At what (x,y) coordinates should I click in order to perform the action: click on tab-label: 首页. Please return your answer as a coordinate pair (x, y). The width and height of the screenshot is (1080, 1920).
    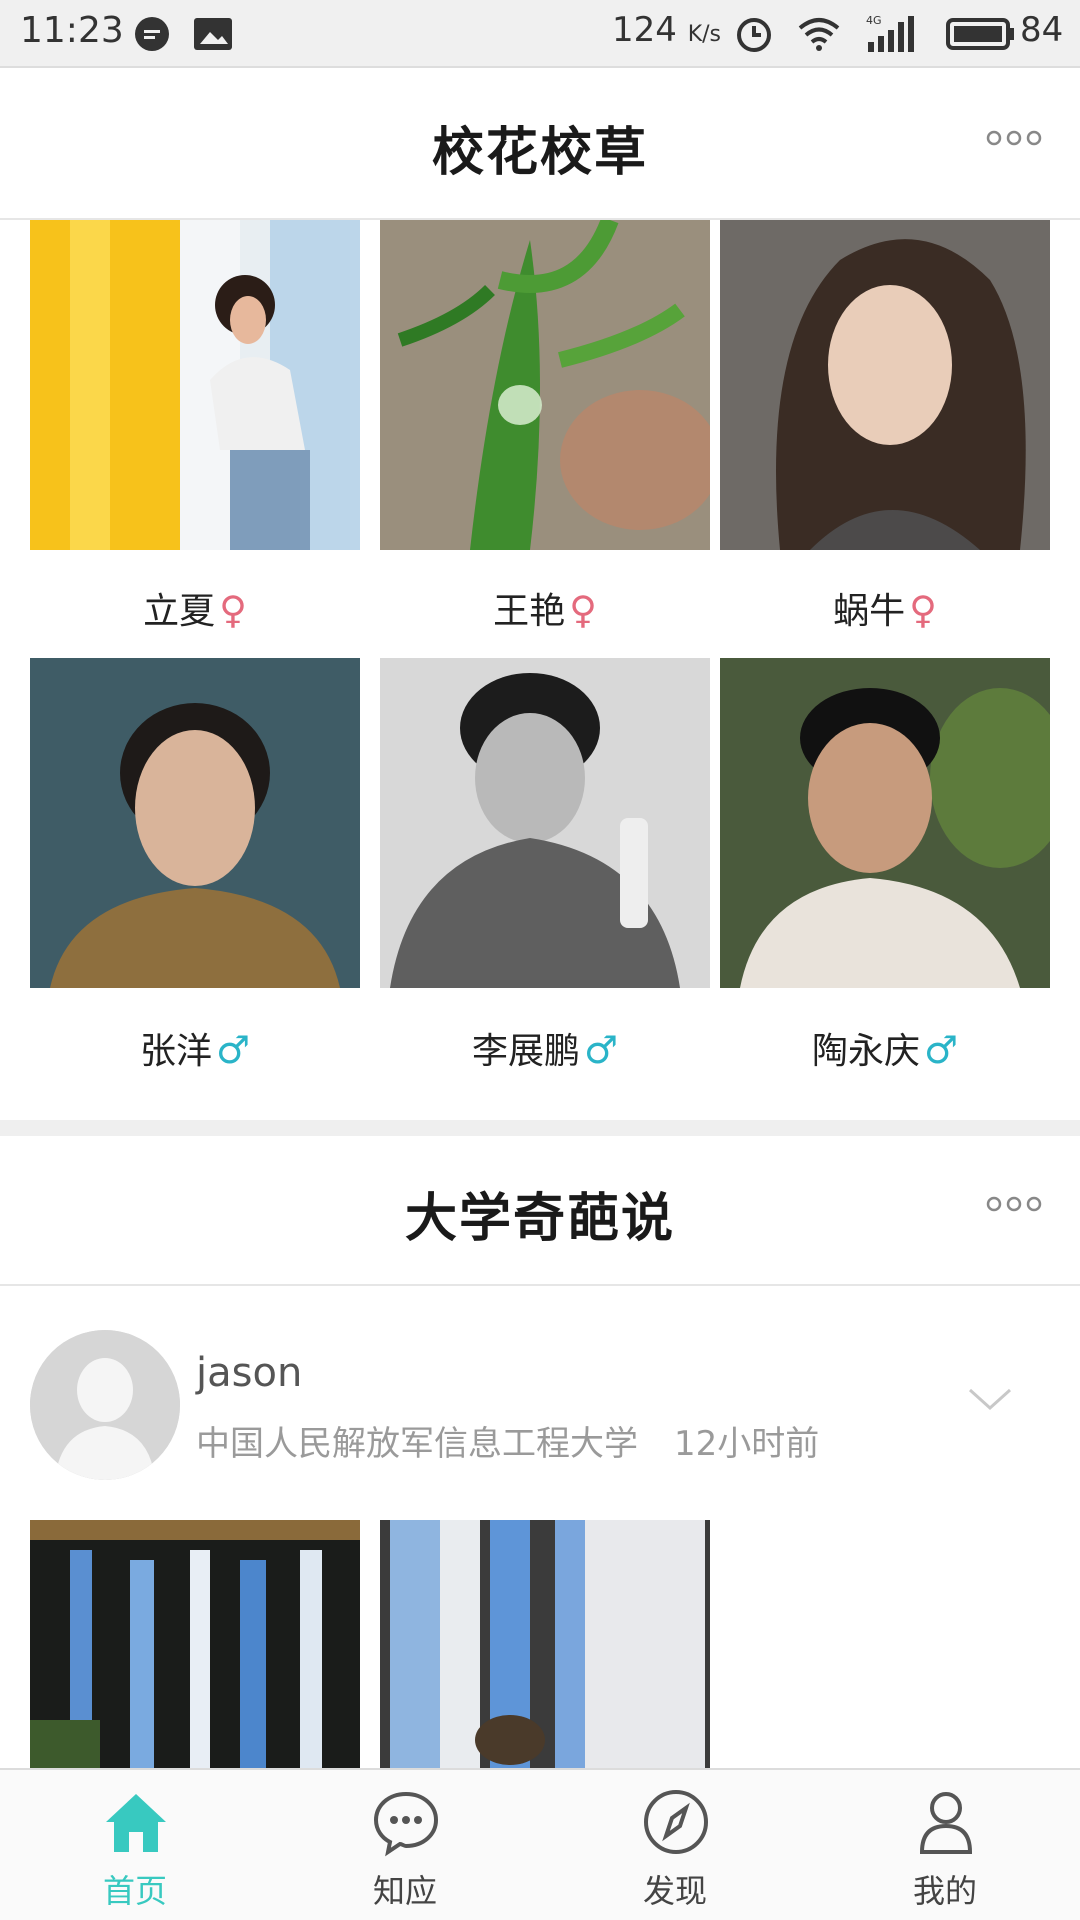
    Looking at the image, I should click on (134, 1891).